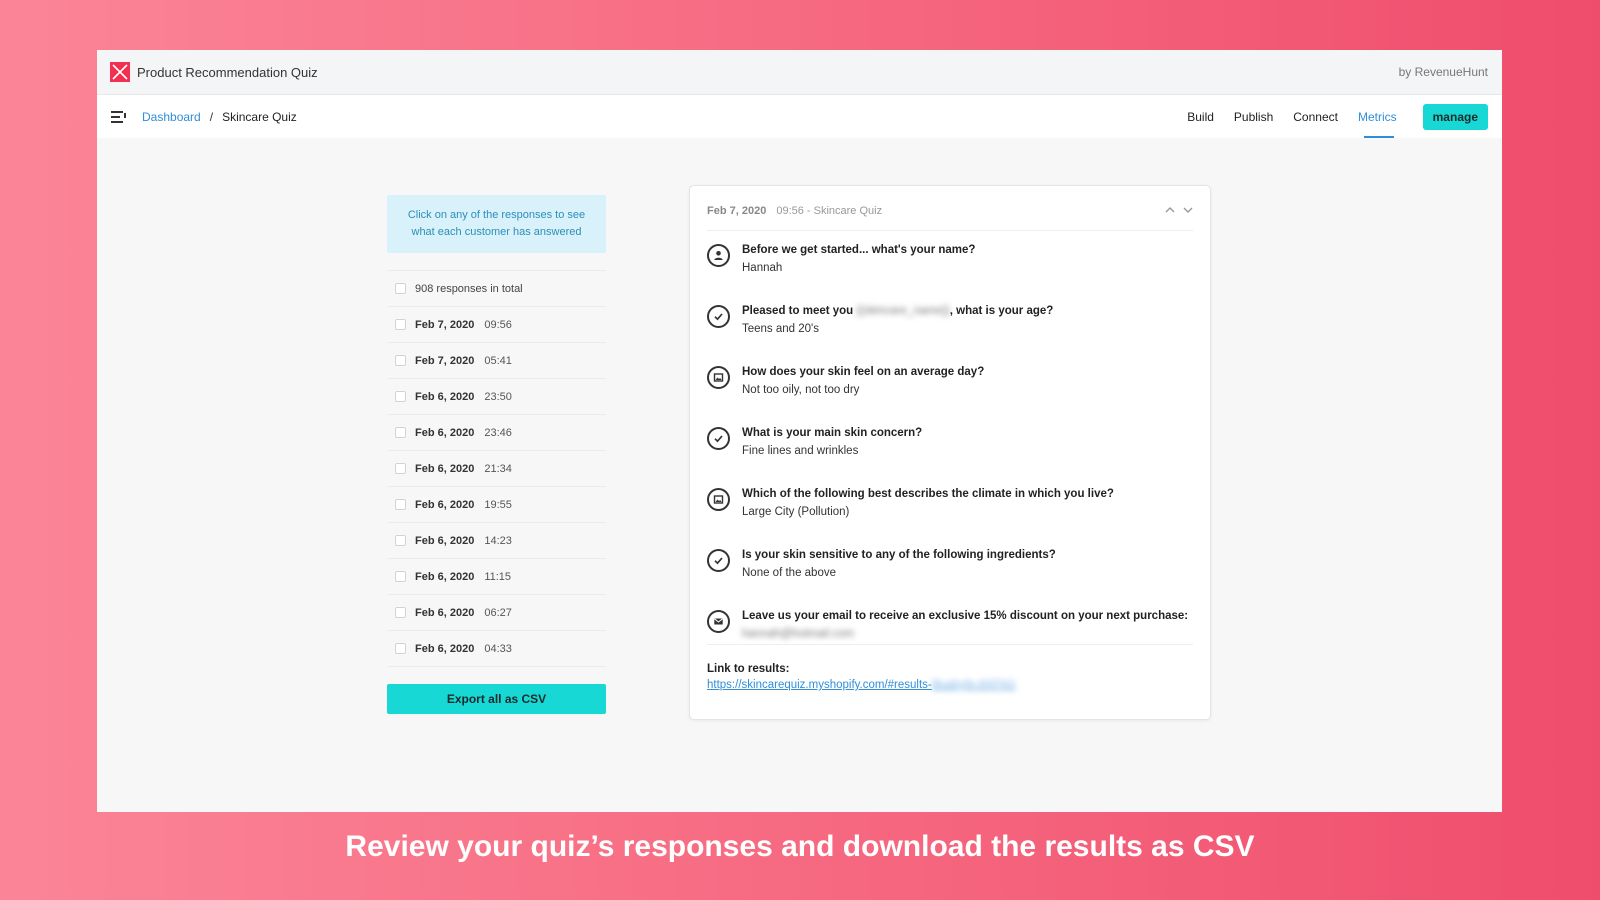  I want to click on detail-header: Feb 7, 2020 09:56 - Skincare Quiz, so click(950, 208).